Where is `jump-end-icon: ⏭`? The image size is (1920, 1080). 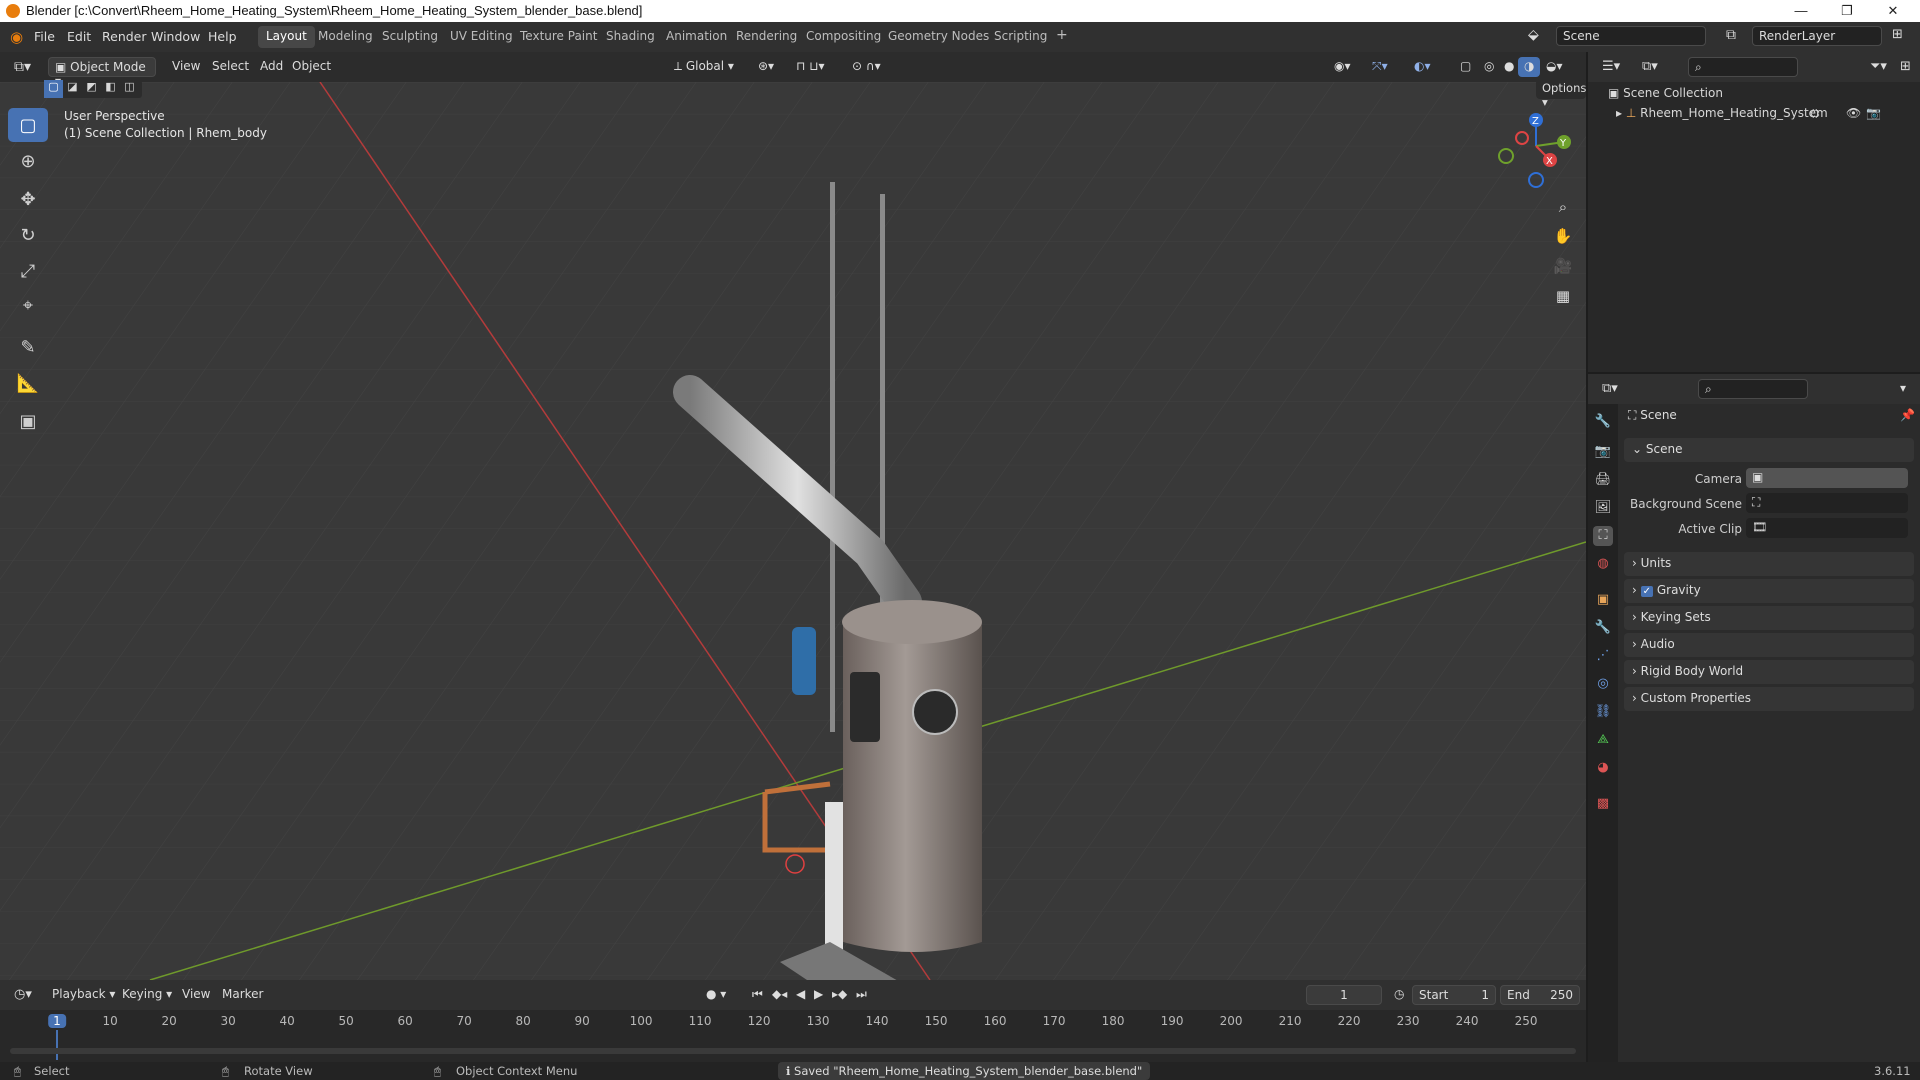 jump-end-icon: ⏭ is located at coordinates (861, 995).